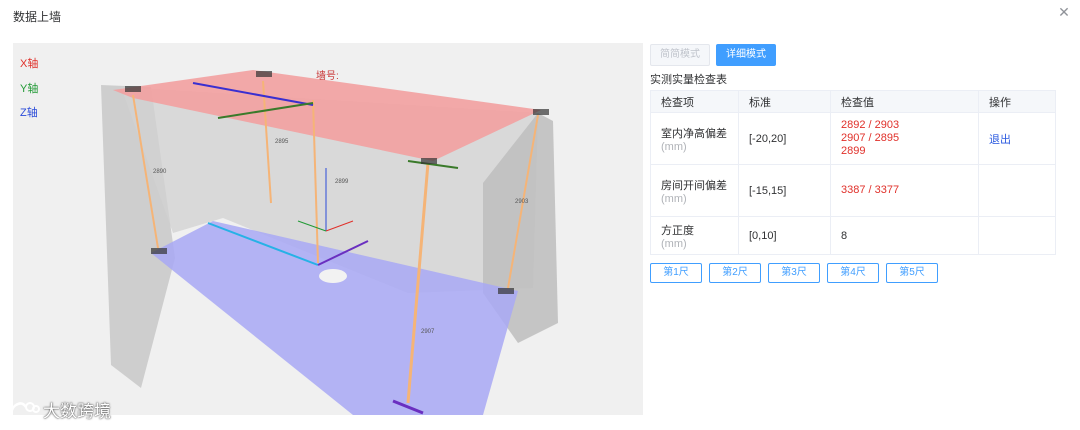  I want to click on table-title: 实测实量检查表, so click(688, 80).